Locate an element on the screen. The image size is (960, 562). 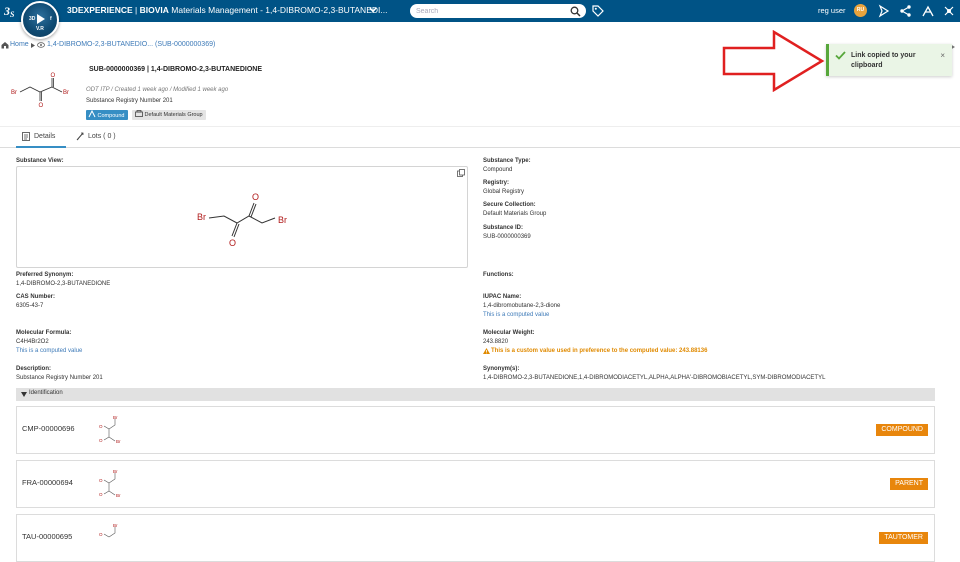
molecule-structure: Br Br O O is located at coordinates (242, 219).